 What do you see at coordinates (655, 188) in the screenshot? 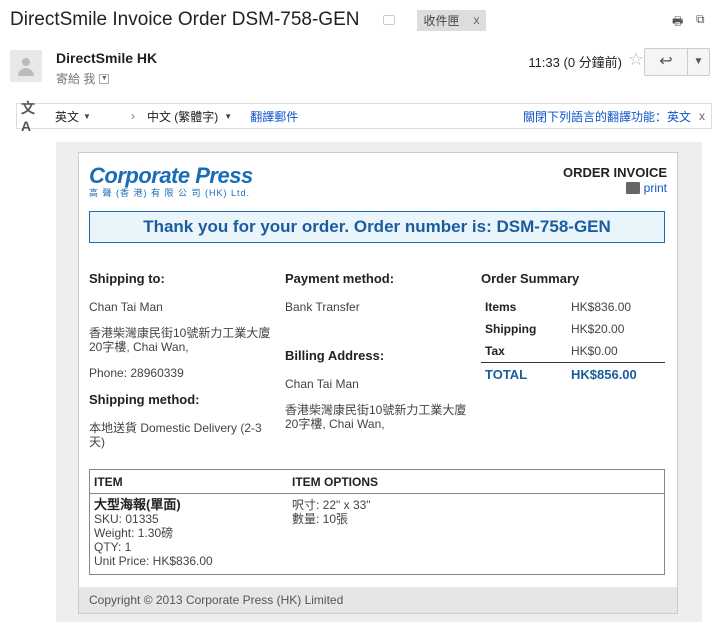
I see `print-label: print` at bounding box center [655, 188].